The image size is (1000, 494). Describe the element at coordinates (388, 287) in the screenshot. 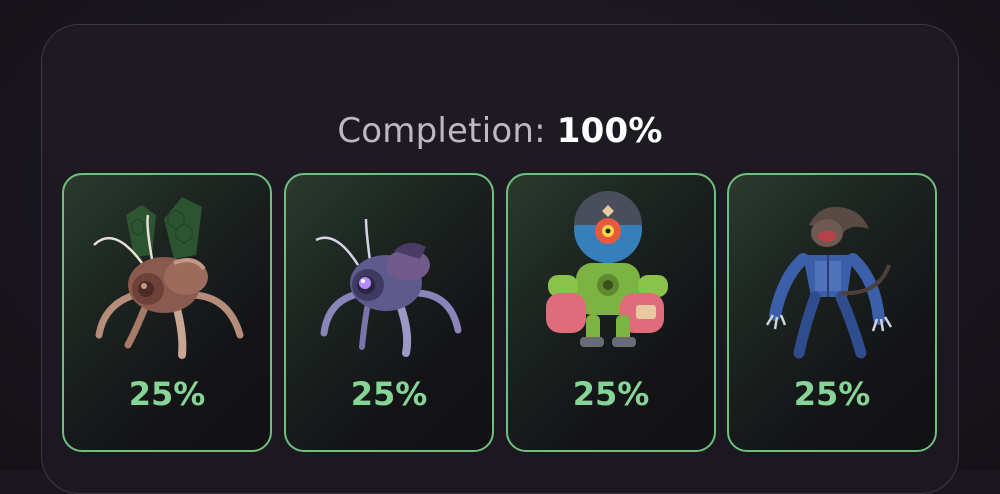

I see `purple-spider-bug-image` at that location.